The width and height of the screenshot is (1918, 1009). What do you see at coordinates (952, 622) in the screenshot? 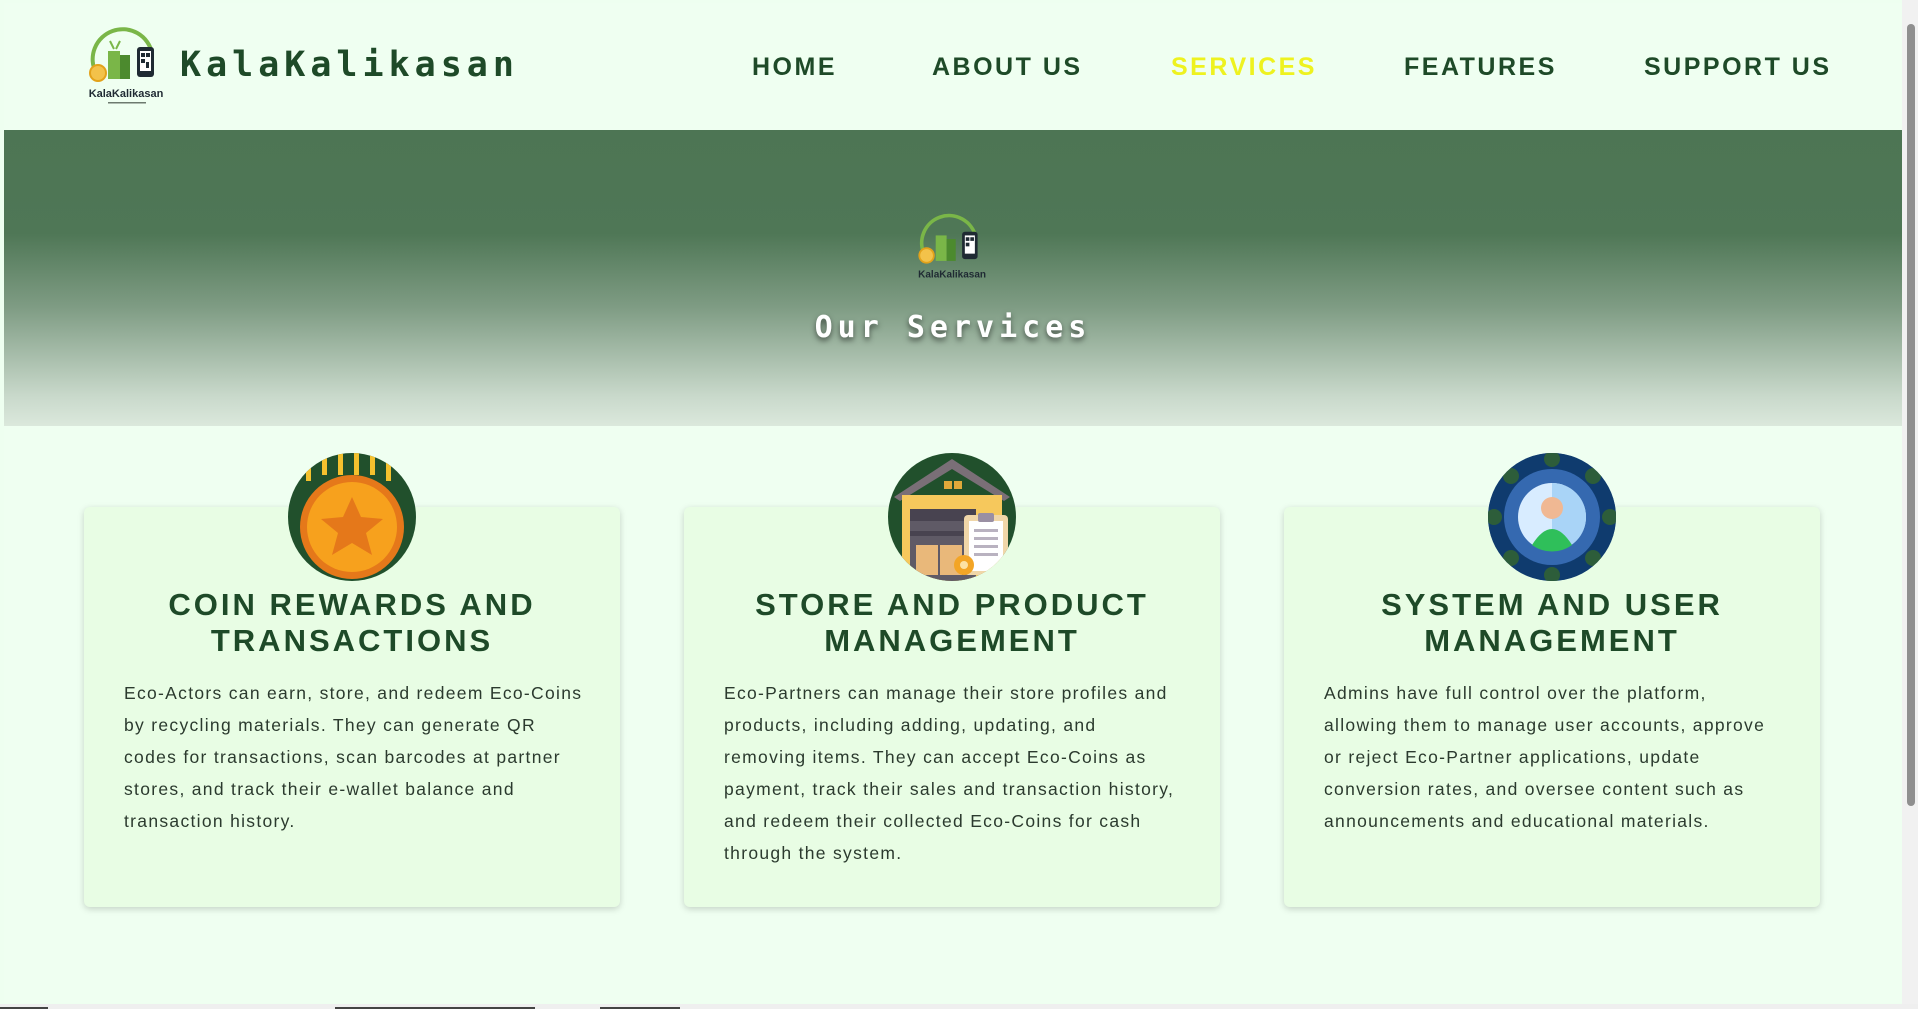
I see `card-title: STORE AND PRODUCT MANAGEMENT` at bounding box center [952, 622].